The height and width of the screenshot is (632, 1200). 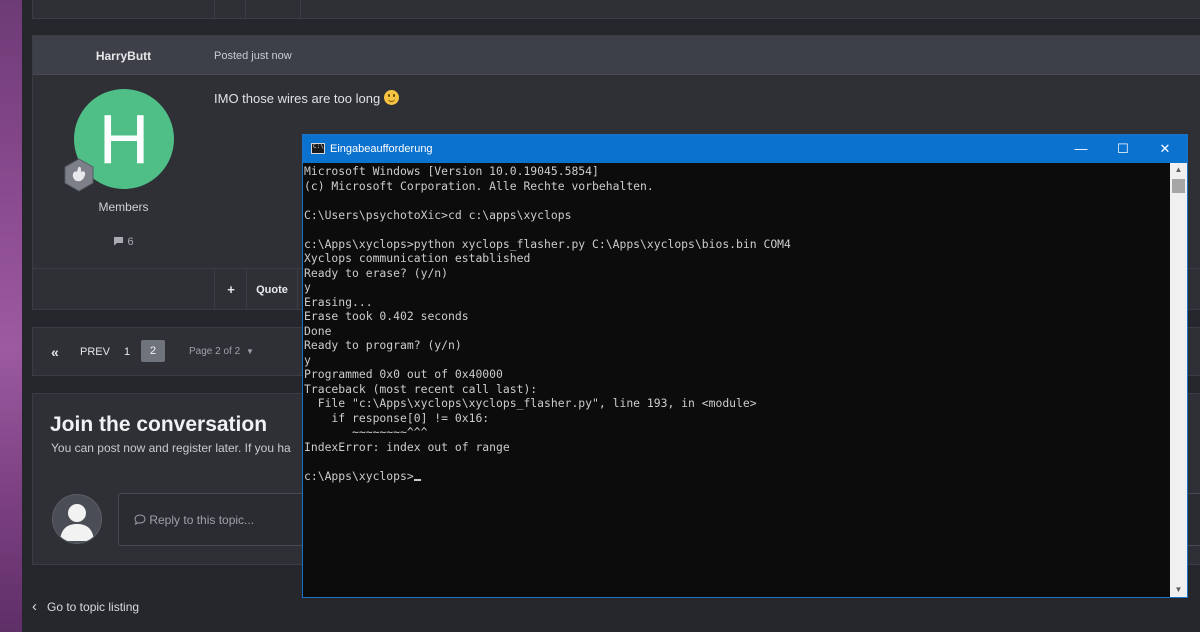 What do you see at coordinates (55, 352) in the screenshot?
I see `first-page-button: «` at bounding box center [55, 352].